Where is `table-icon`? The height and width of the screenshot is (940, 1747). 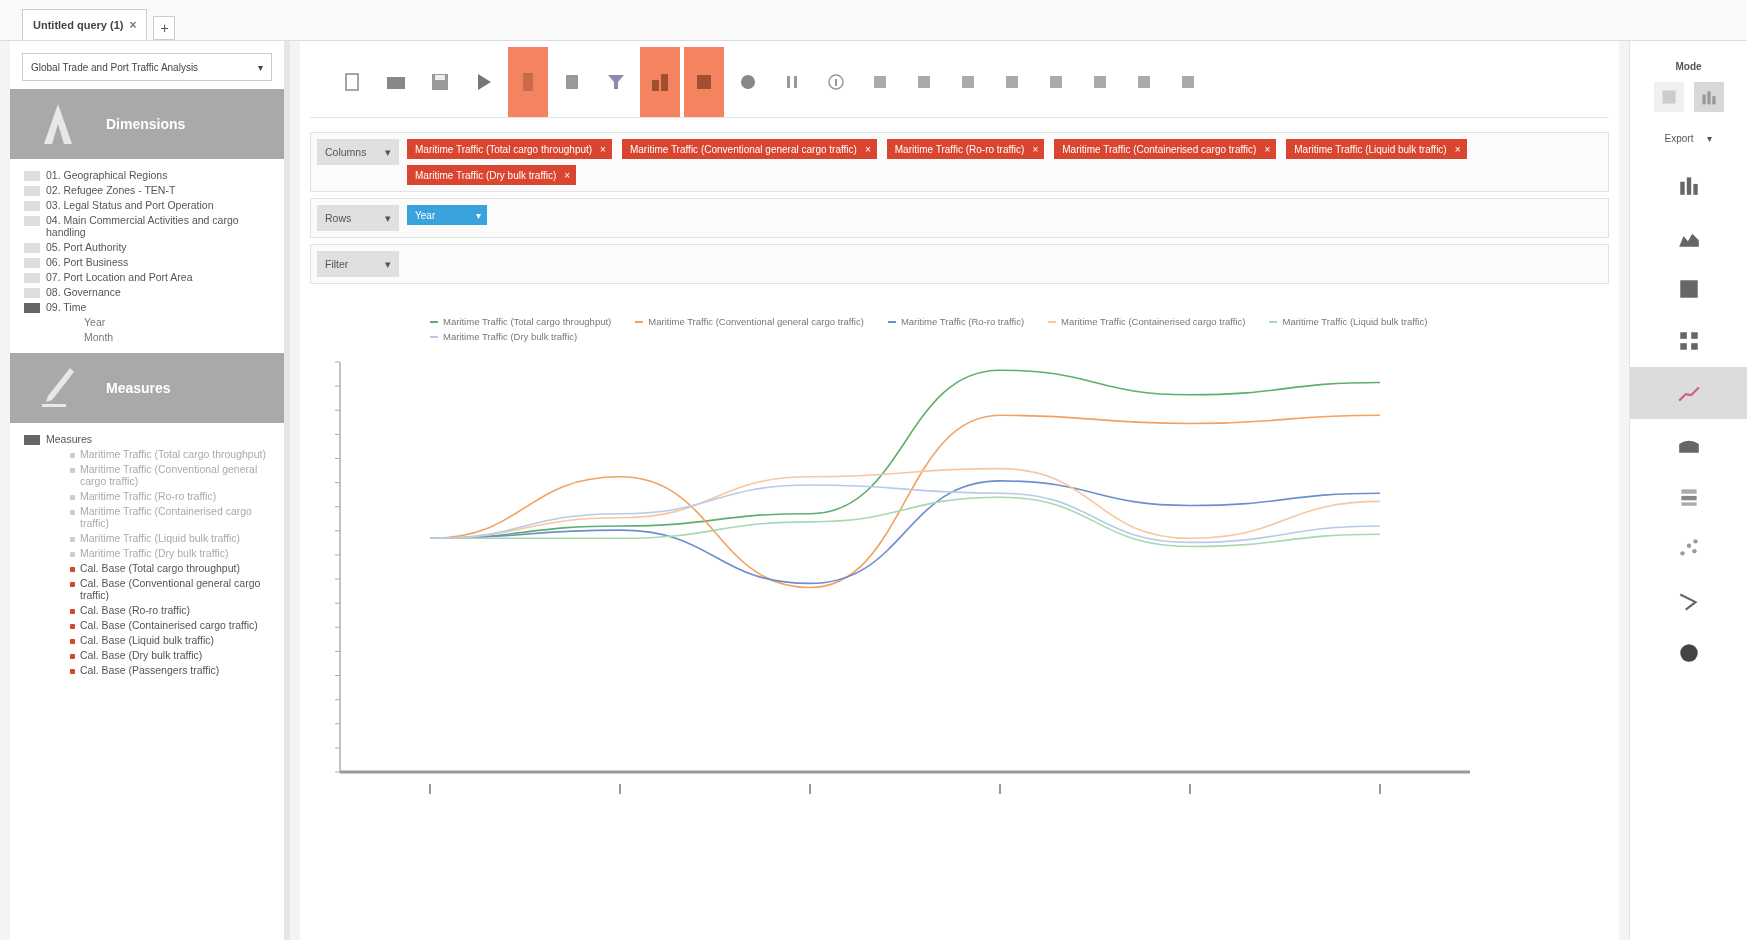
table-icon is located at coordinates (1668, 97).